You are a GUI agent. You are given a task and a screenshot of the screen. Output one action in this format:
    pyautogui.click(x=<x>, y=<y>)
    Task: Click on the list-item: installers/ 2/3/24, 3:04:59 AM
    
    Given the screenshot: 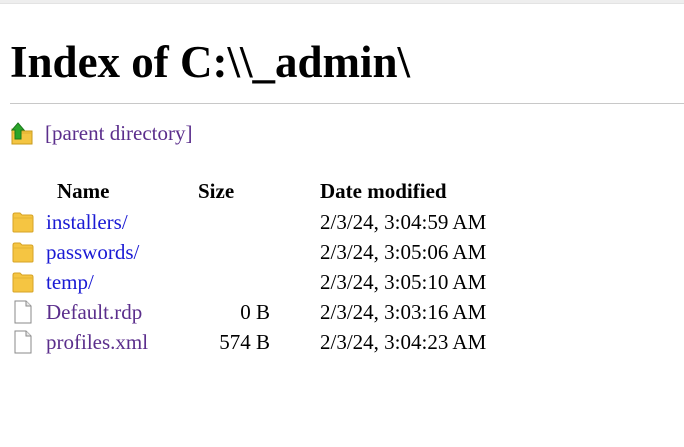 What is the action you would take?
    pyautogui.click(x=320, y=222)
    